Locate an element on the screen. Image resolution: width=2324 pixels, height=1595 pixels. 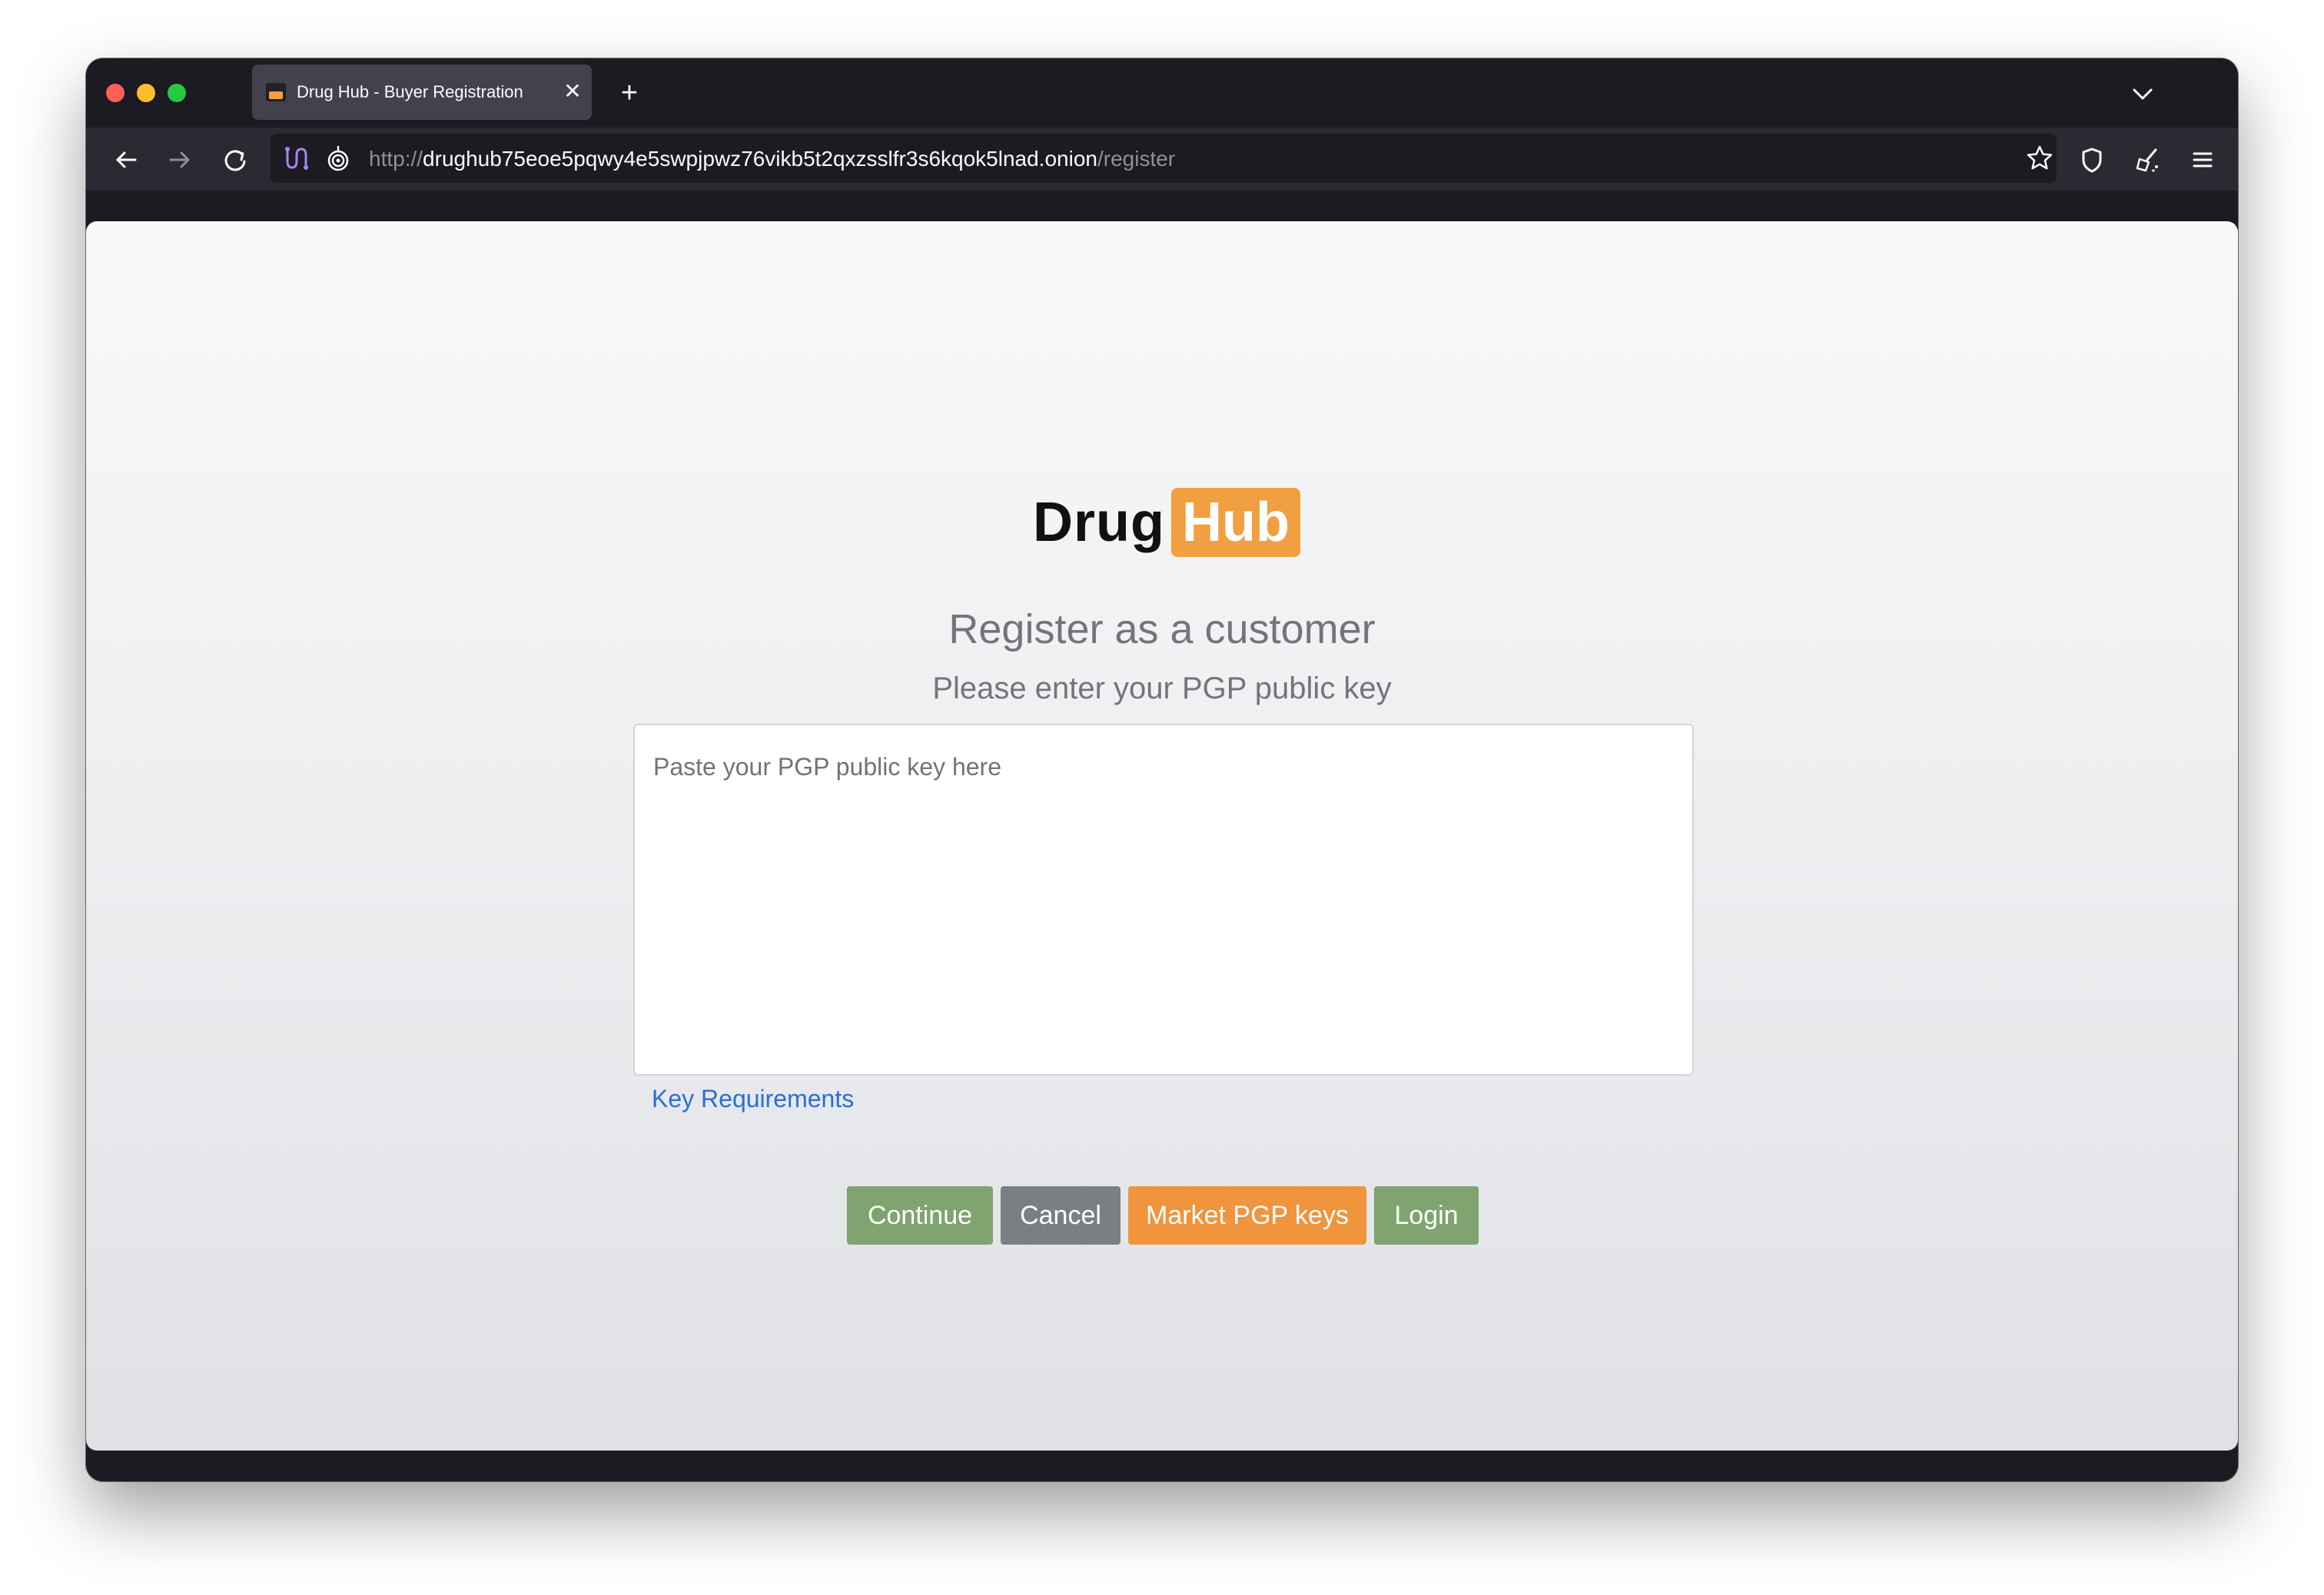
tab-strip: Drug Hub - Buyer Registration ✕ + is located at coordinates (1162, 93).